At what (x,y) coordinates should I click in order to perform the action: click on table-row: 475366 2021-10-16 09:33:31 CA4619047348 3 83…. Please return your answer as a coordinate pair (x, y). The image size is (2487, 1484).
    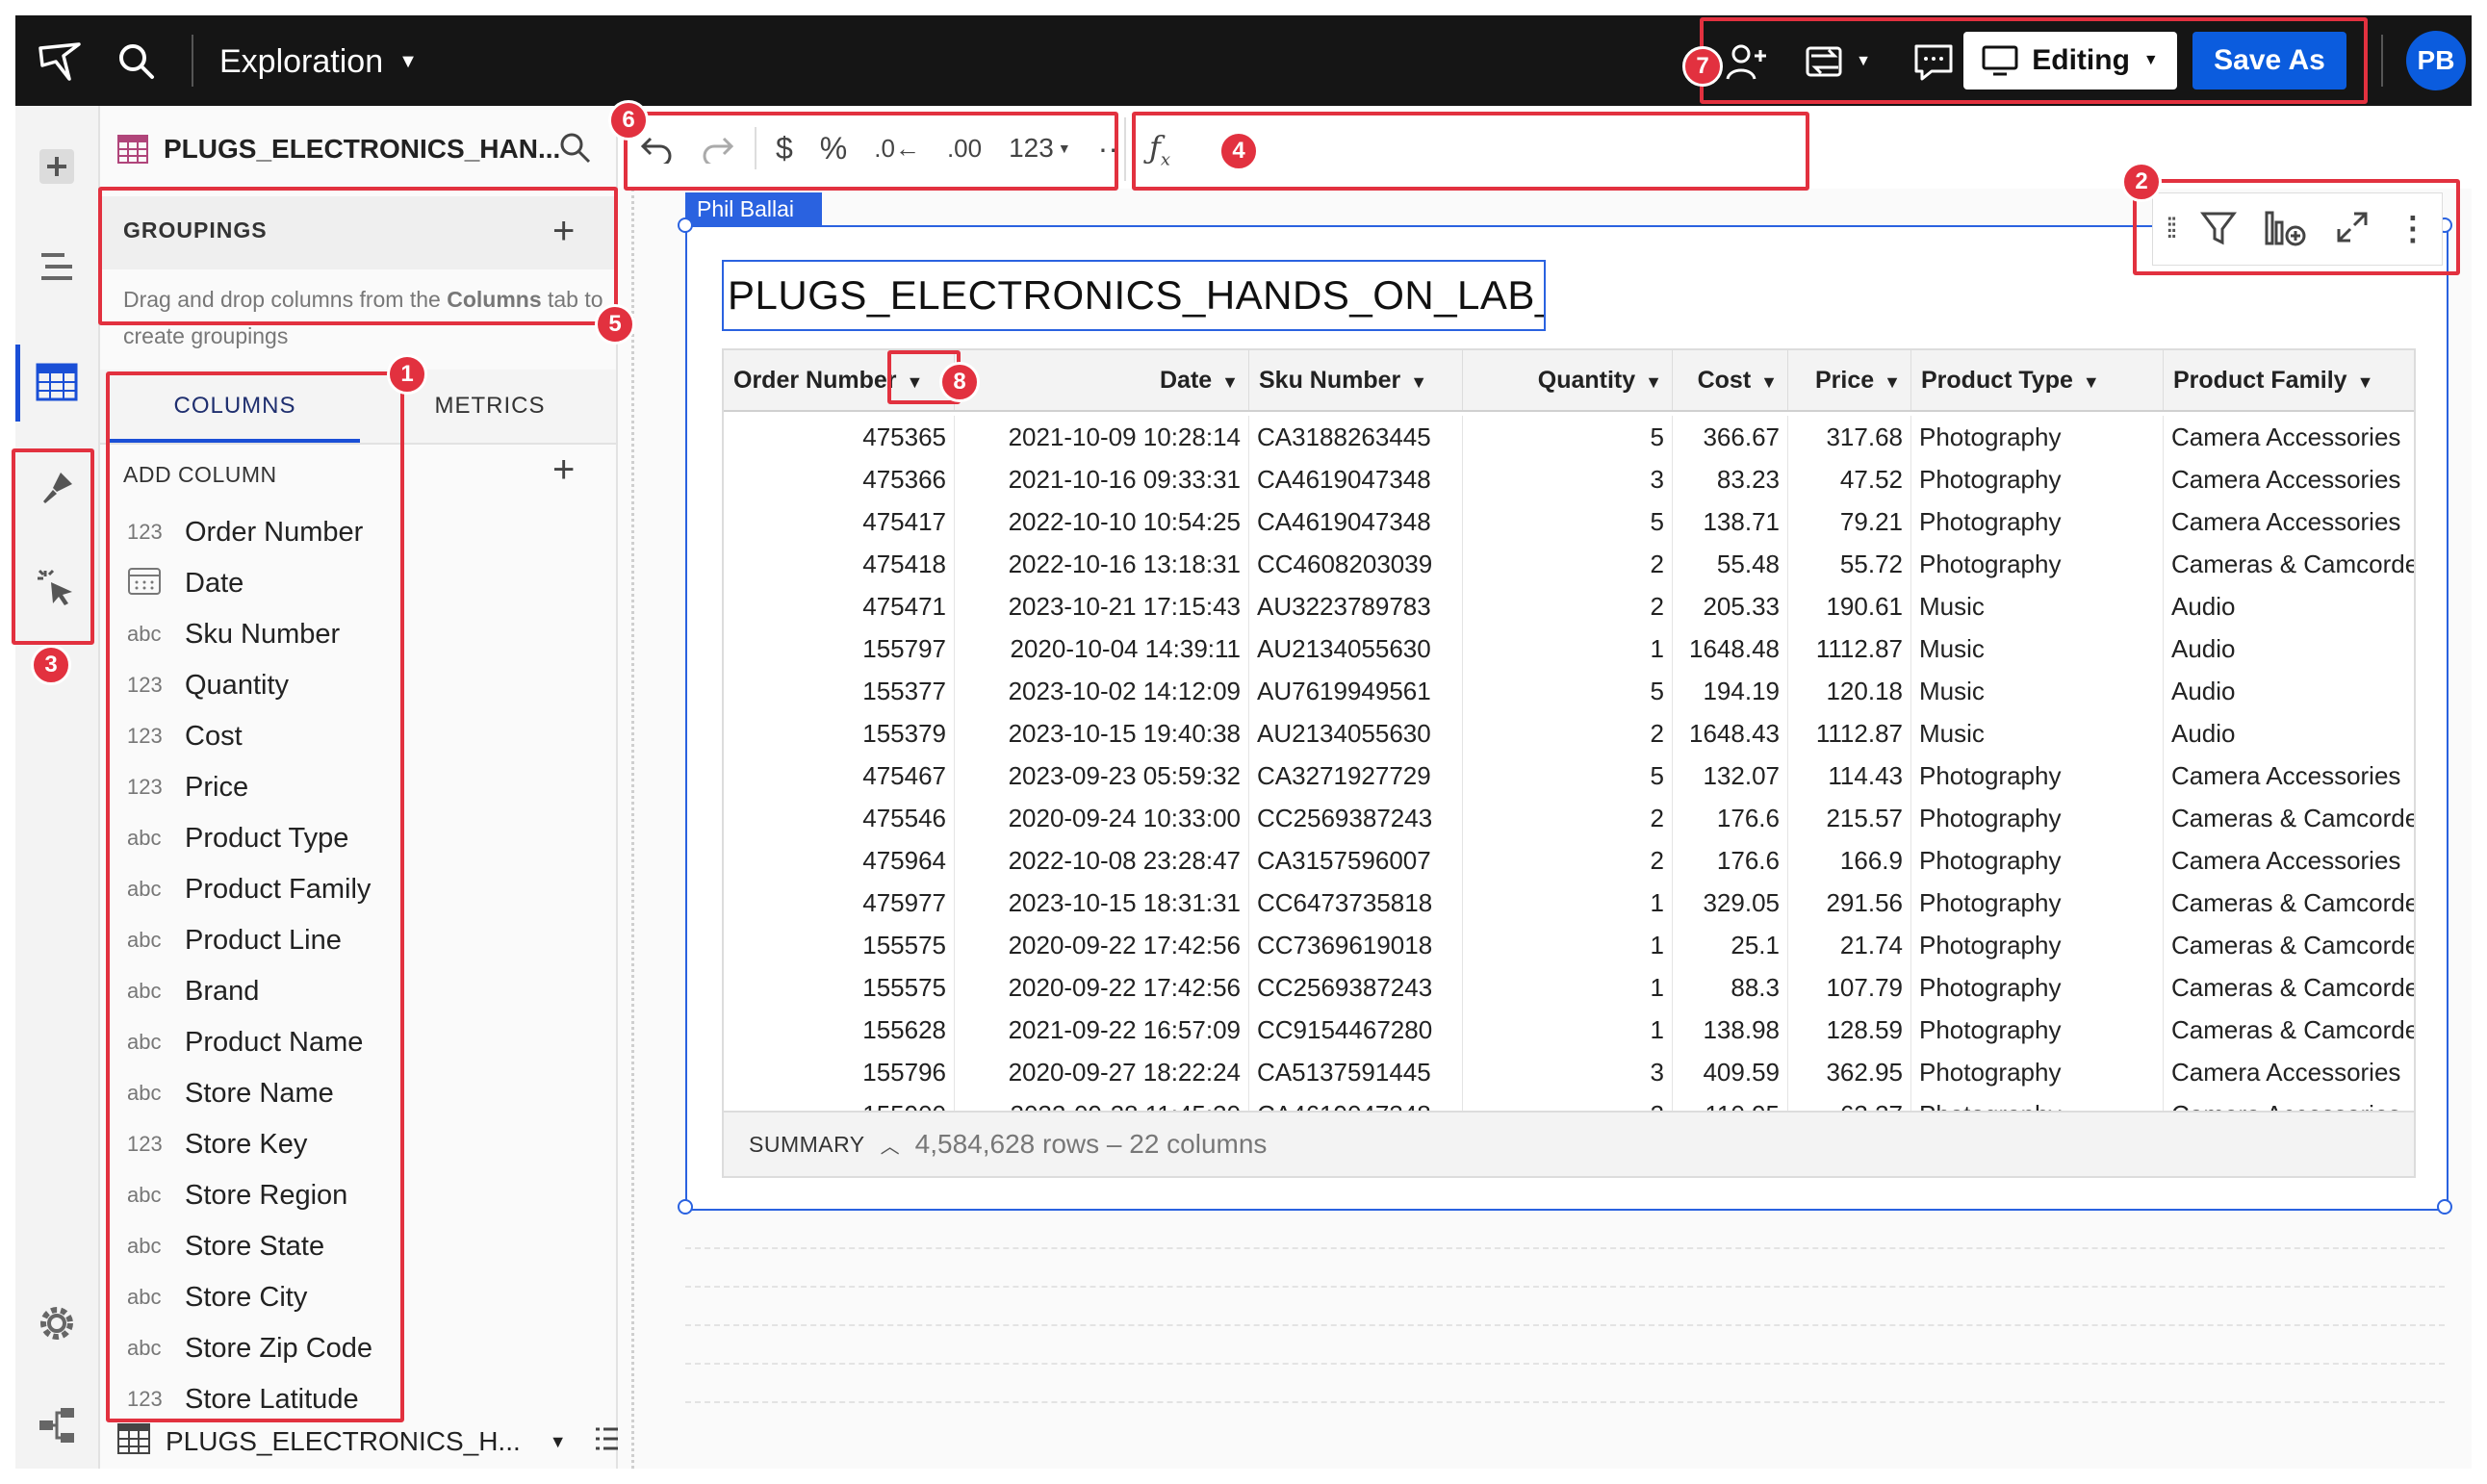
    Looking at the image, I should click on (1569, 479).